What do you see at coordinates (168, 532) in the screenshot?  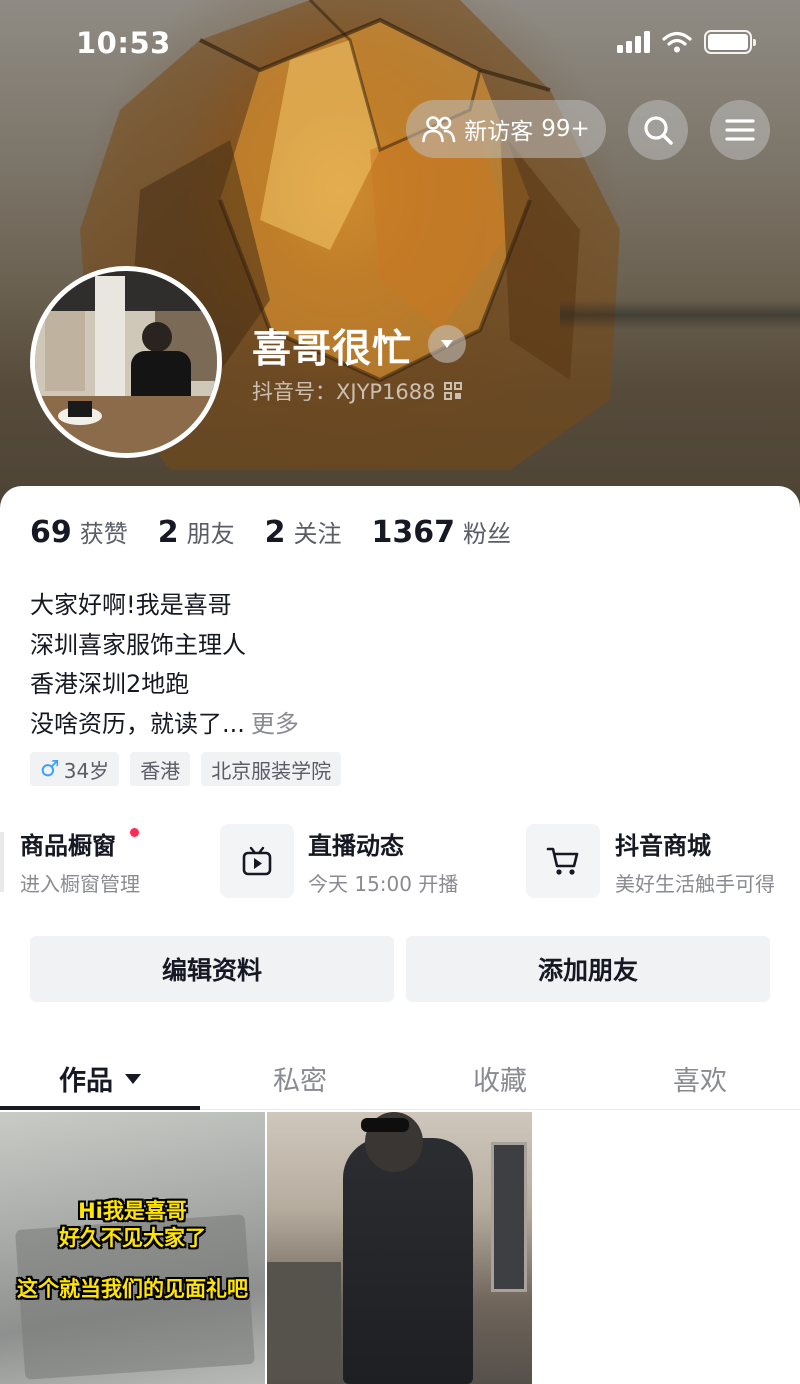 I see `stat-friends-value: 2` at bounding box center [168, 532].